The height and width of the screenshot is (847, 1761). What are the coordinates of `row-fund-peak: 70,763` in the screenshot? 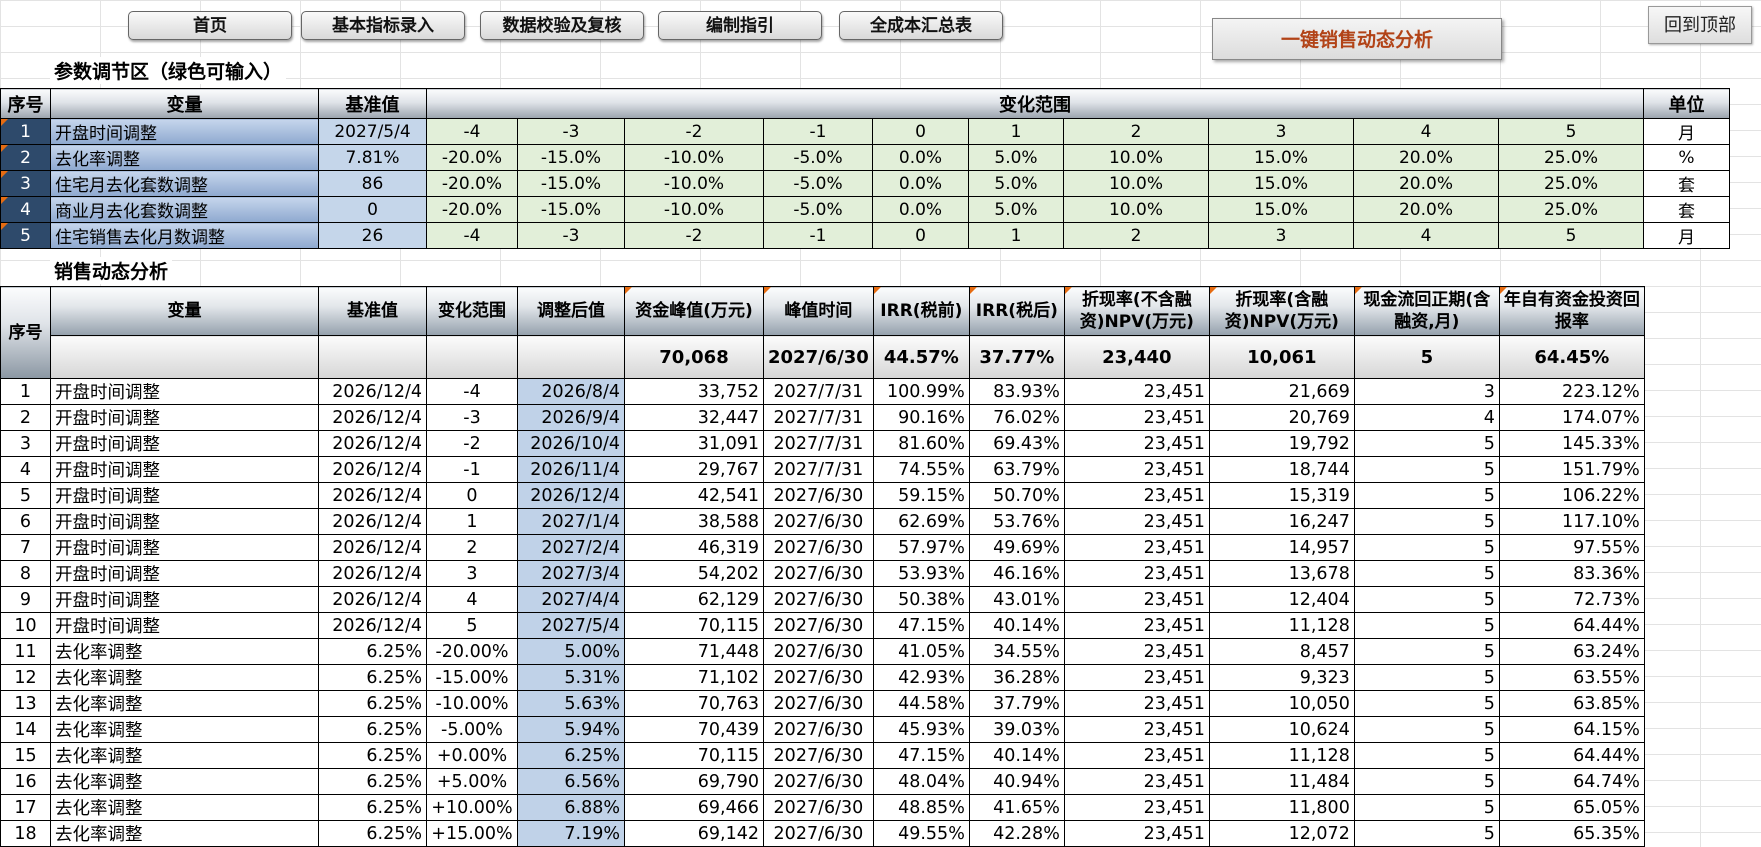 It's located at (694, 703).